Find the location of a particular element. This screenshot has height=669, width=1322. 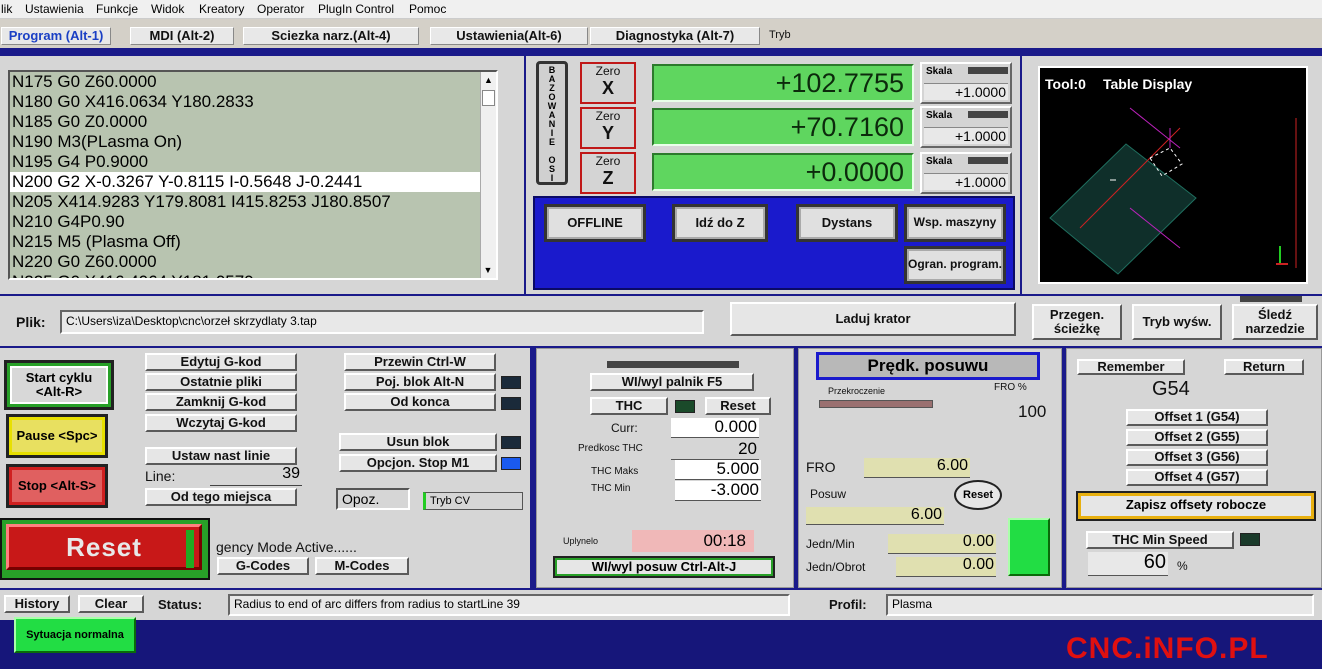

scroll-down-icon: ▼ is located at coordinates (488, 270).